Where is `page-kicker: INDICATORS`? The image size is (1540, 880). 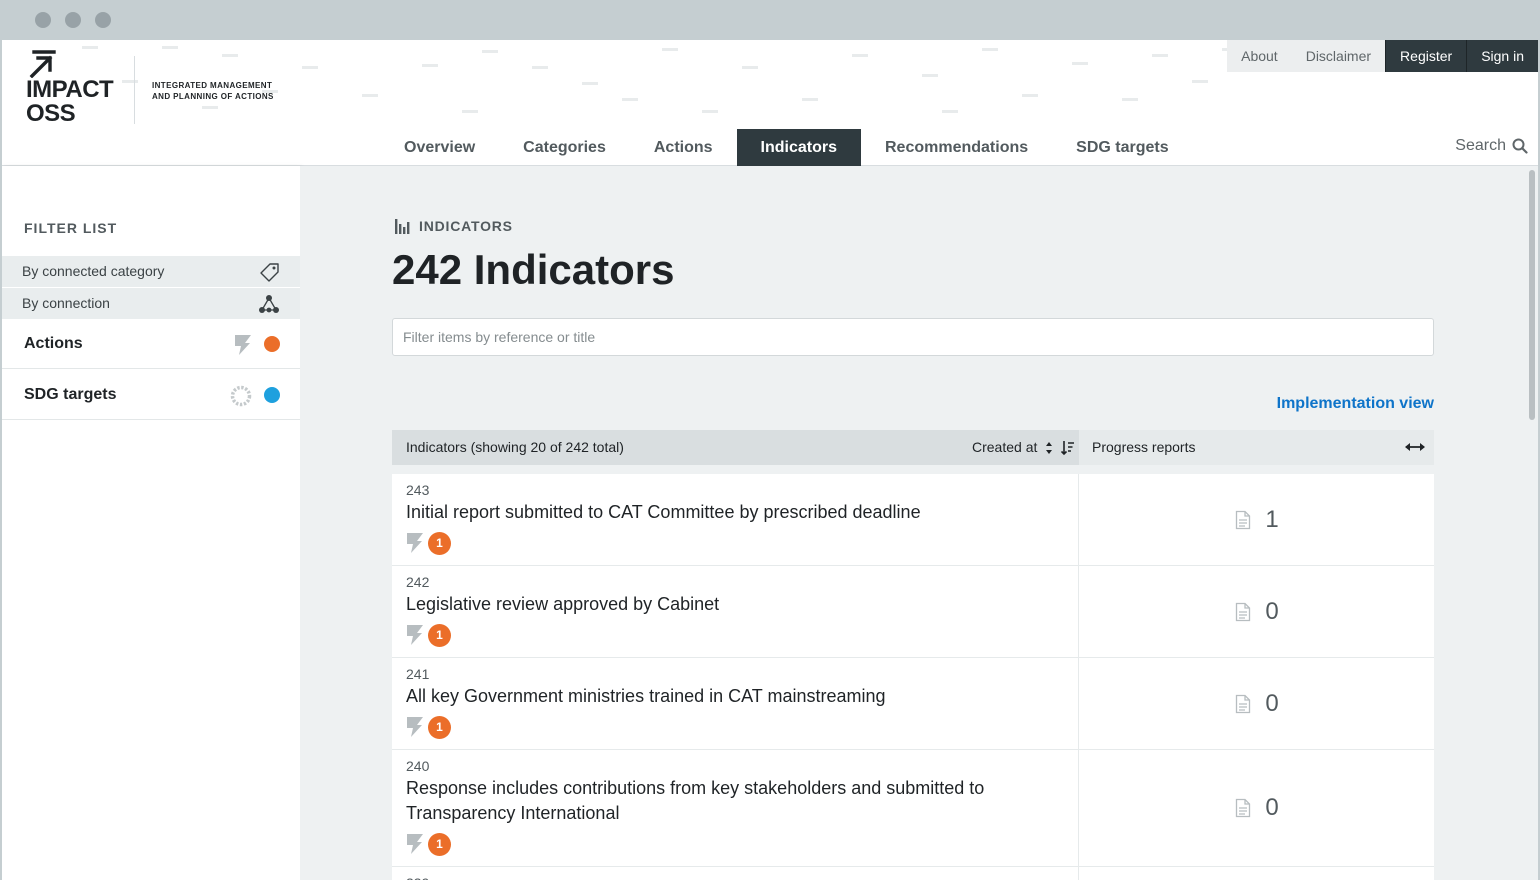
page-kicker: INDICATORS is located at coordinates (453, 226).